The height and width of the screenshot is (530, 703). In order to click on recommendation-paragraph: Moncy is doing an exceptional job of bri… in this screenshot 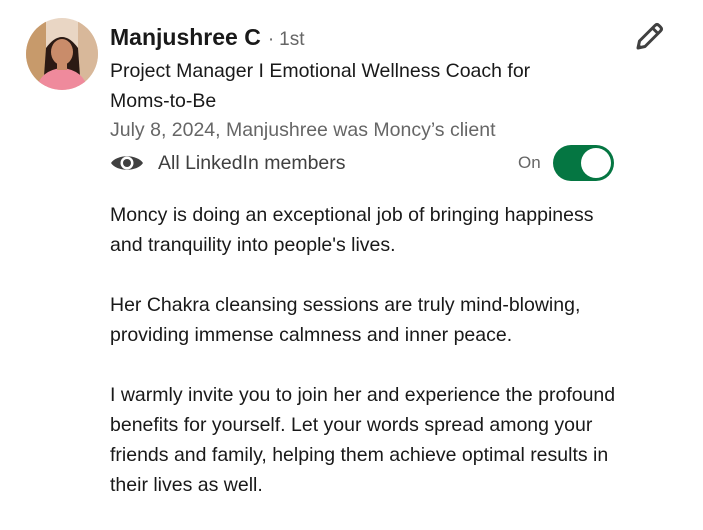, I will do `click(352, 230)`.